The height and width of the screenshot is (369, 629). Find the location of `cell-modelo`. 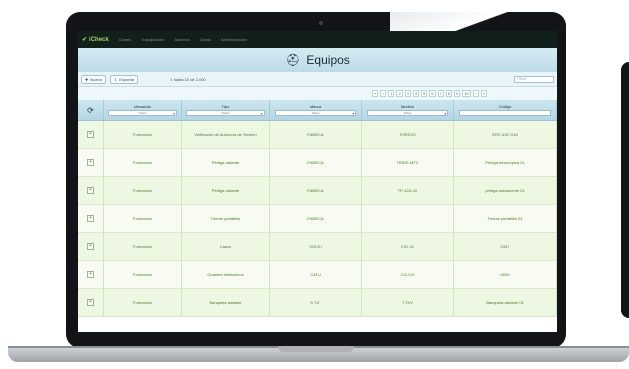

cell-modelo is located at coordinates (408, 218).